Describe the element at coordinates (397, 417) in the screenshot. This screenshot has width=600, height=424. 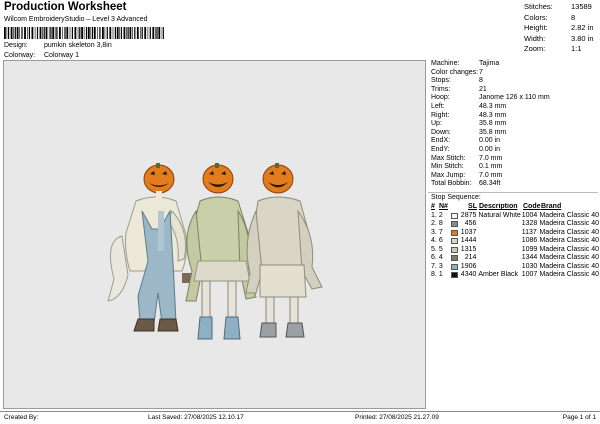
I see `printed-date: Printed: 27/08/2025 21.27.09` at that location.